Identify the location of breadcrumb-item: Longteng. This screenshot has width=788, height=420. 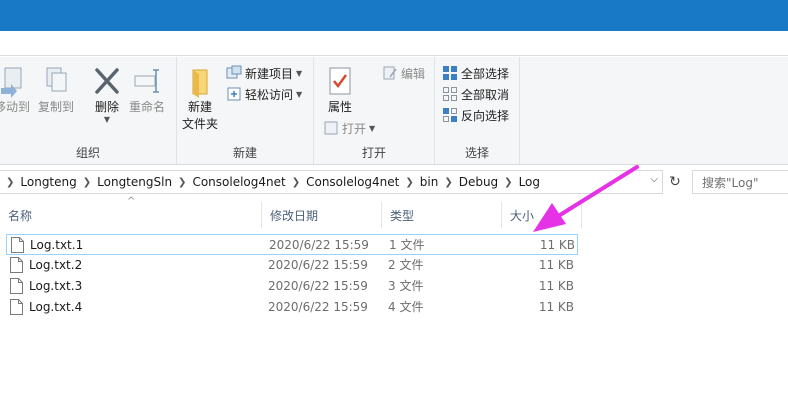
(48, 182).